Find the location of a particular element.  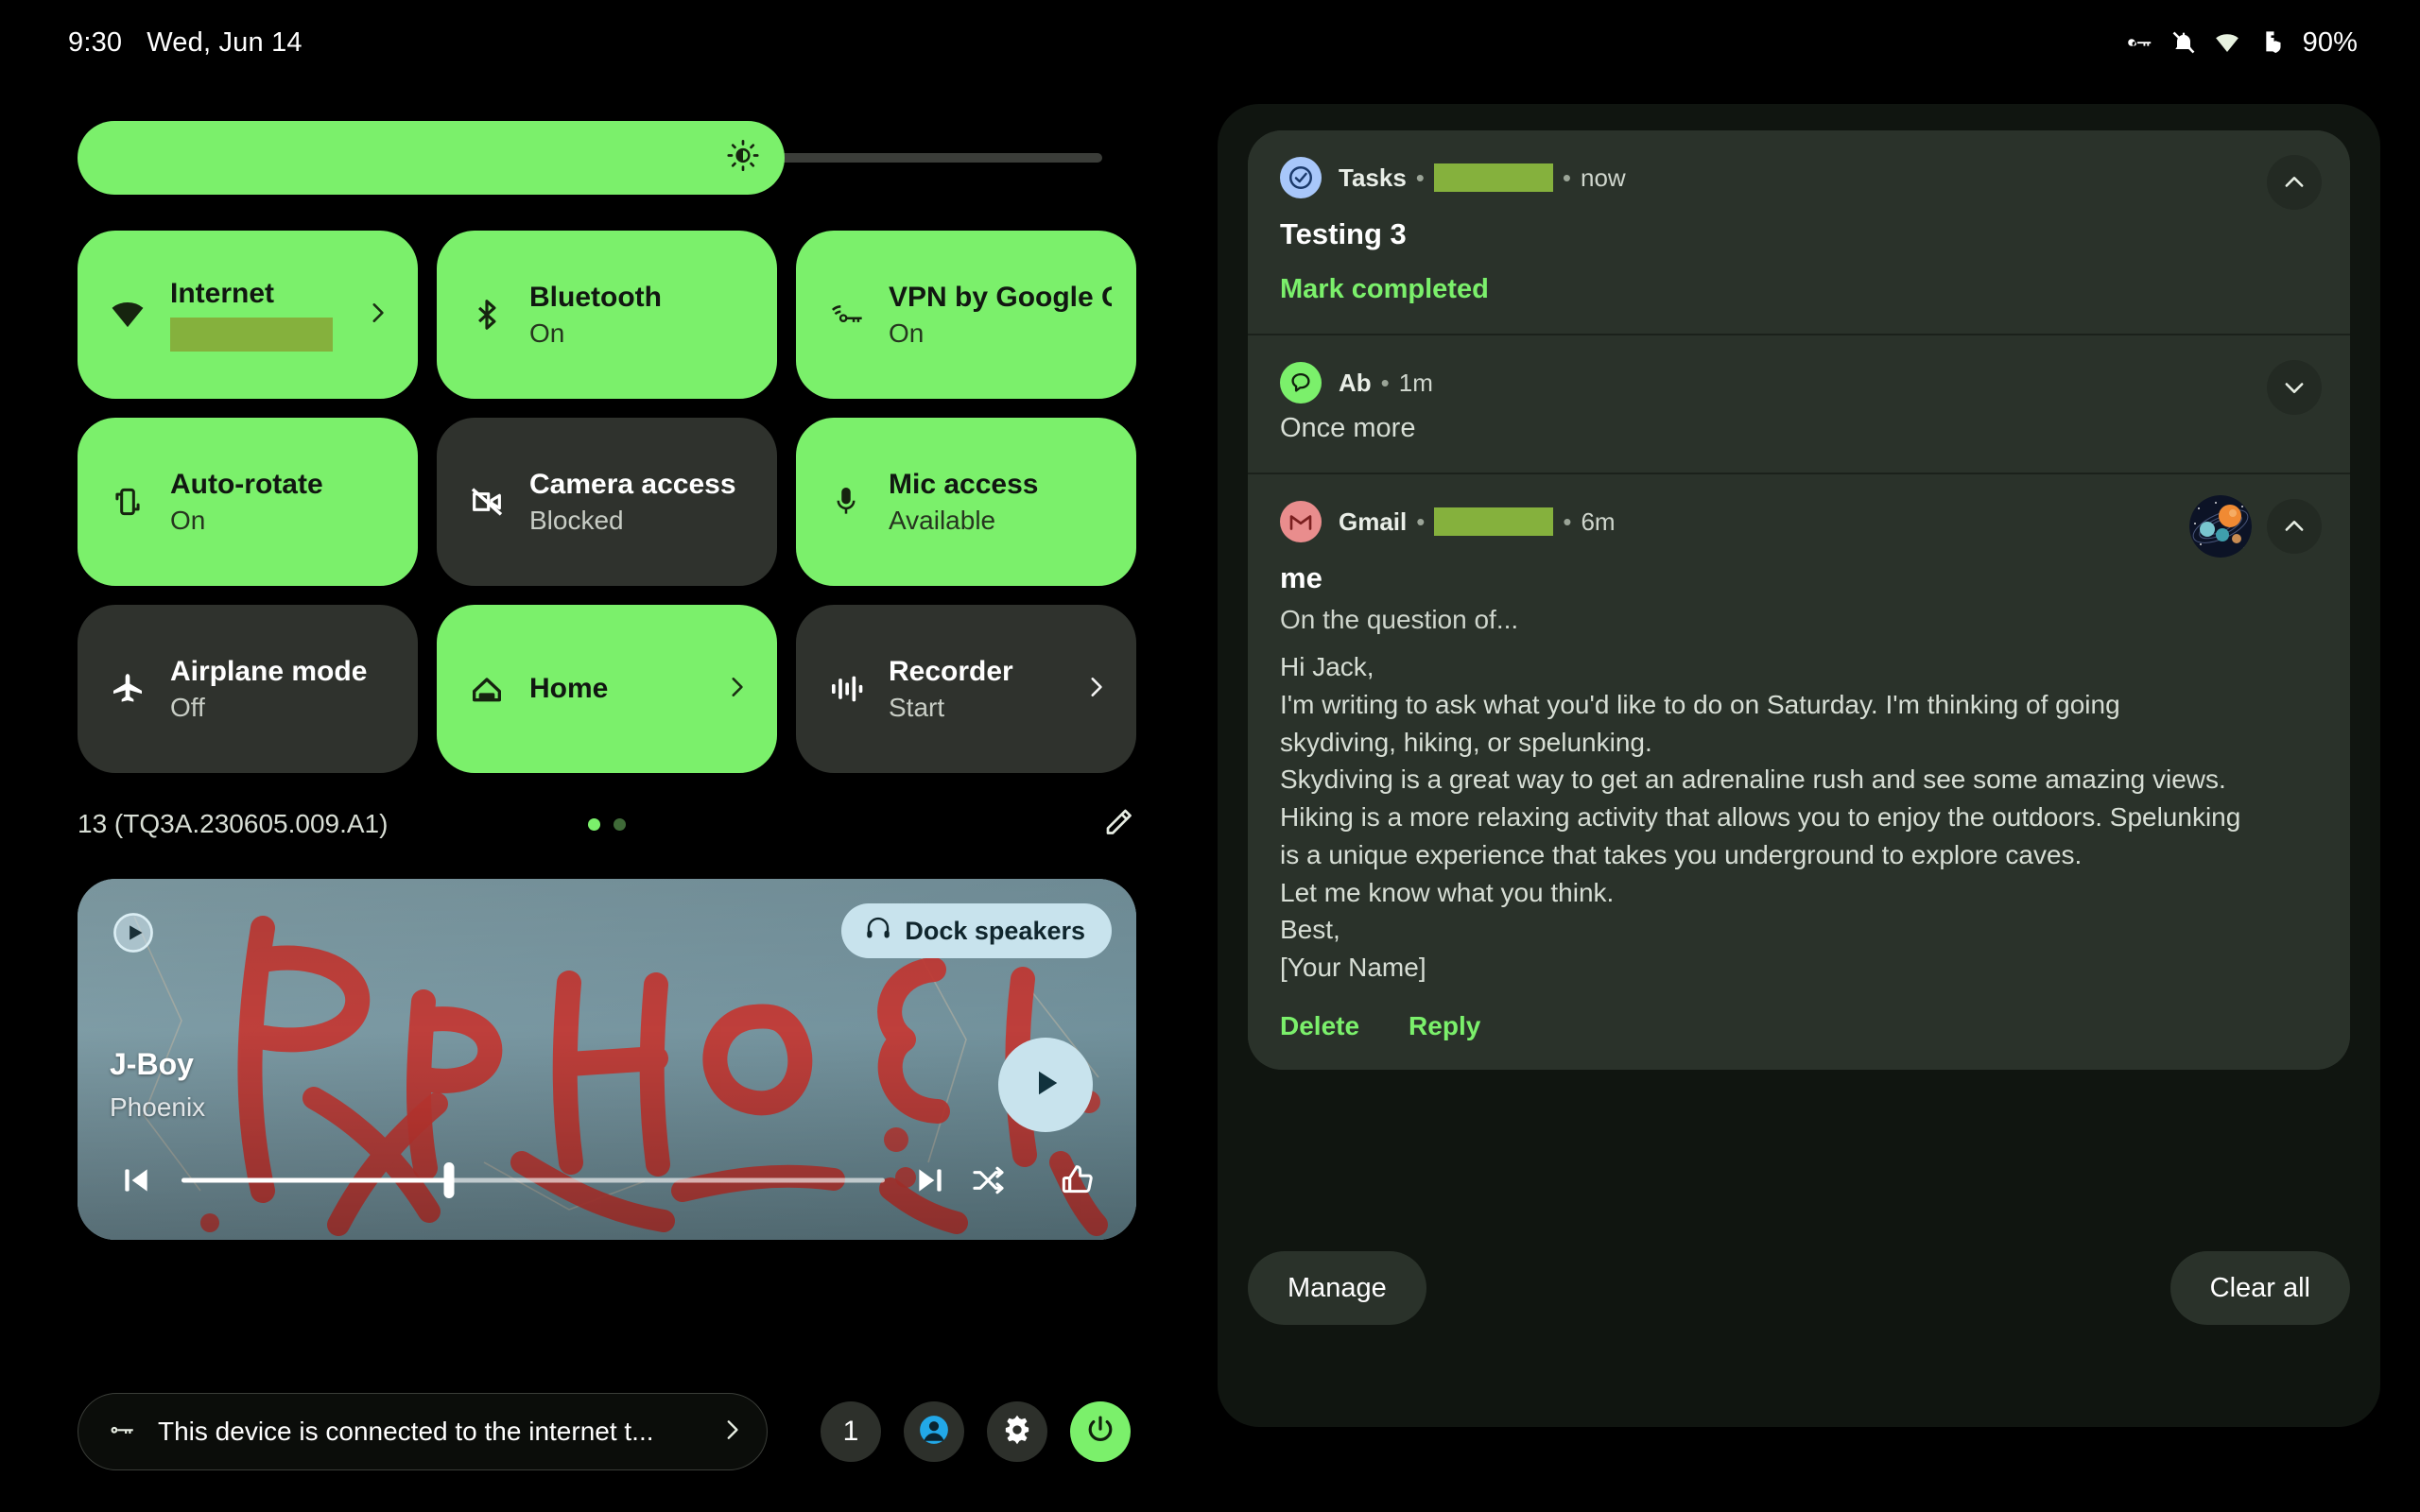

tile-auto-rotate: Auto-rotate On is located at coordinates (248, 502).